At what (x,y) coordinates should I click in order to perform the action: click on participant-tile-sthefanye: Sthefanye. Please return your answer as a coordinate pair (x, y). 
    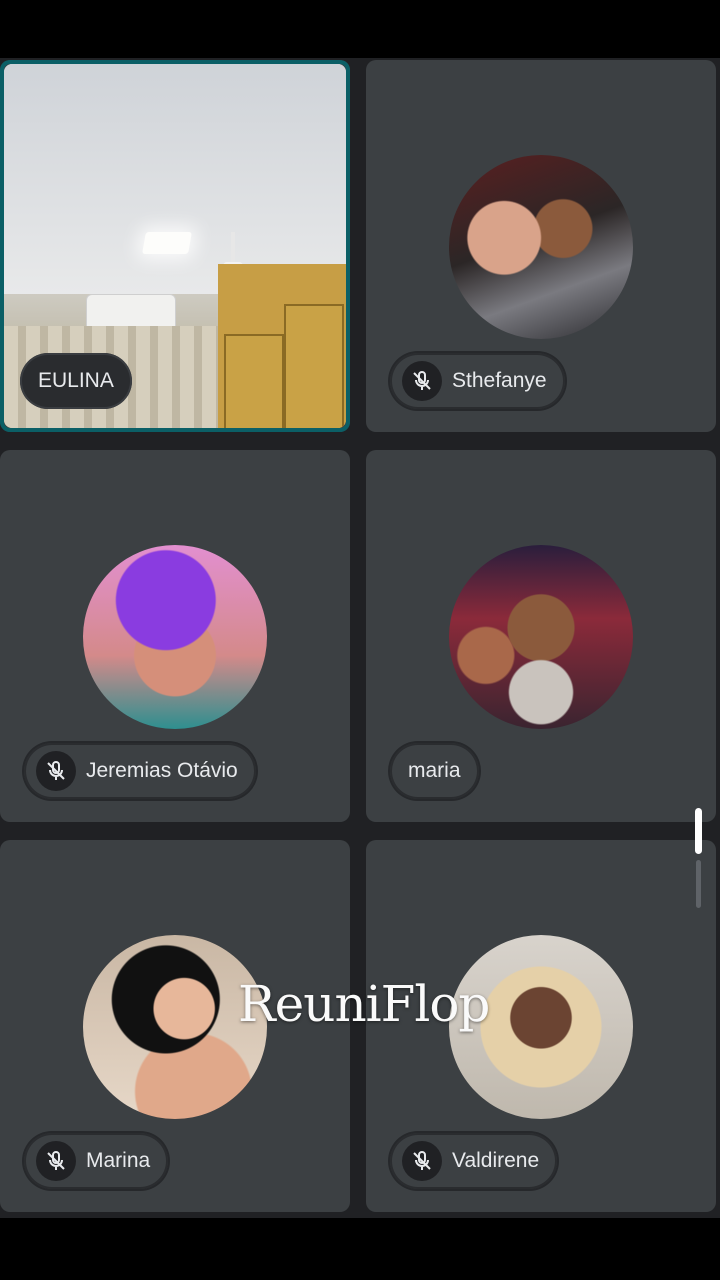
    Looking at the image, I should click on (541, 246).